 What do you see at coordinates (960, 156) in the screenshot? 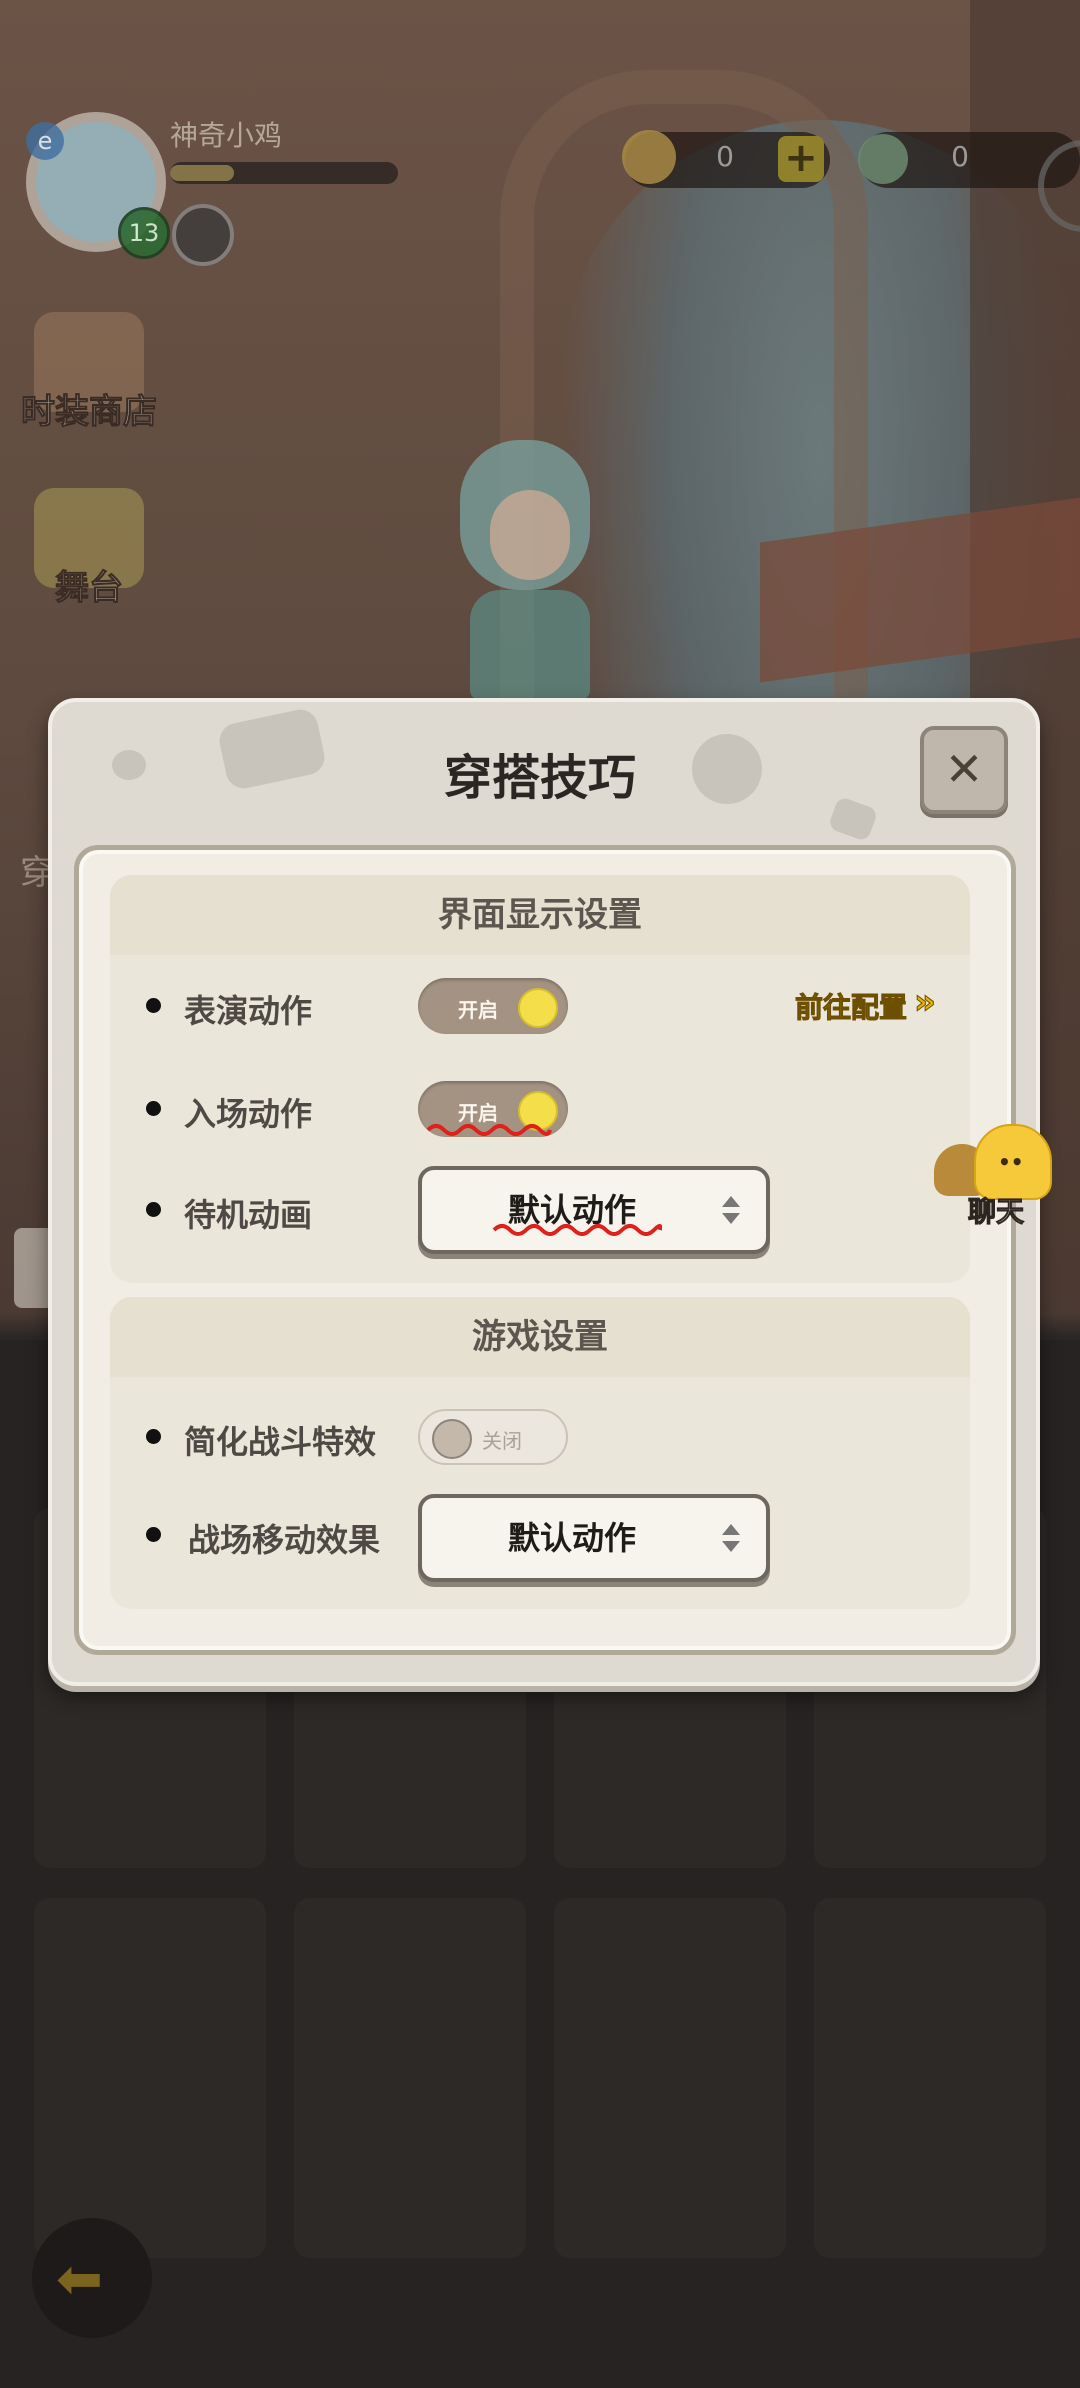
I see `gem-amount: 0` at bounding box center [960, 156].